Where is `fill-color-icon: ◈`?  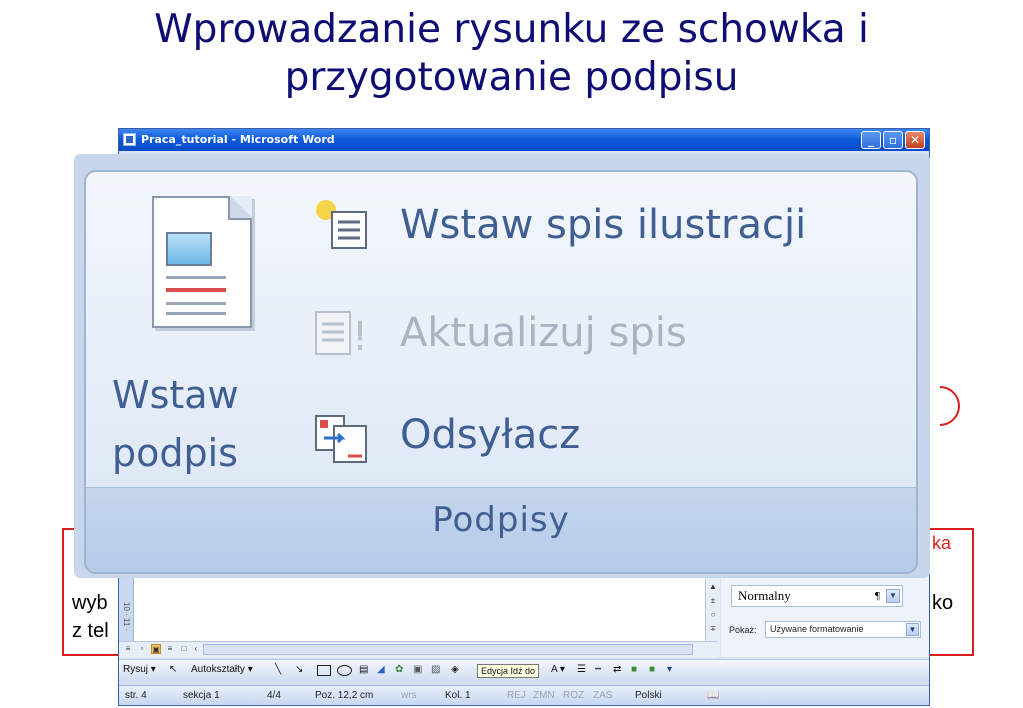
fill-color-icon: ◈ is located at coordinates (455, 669).